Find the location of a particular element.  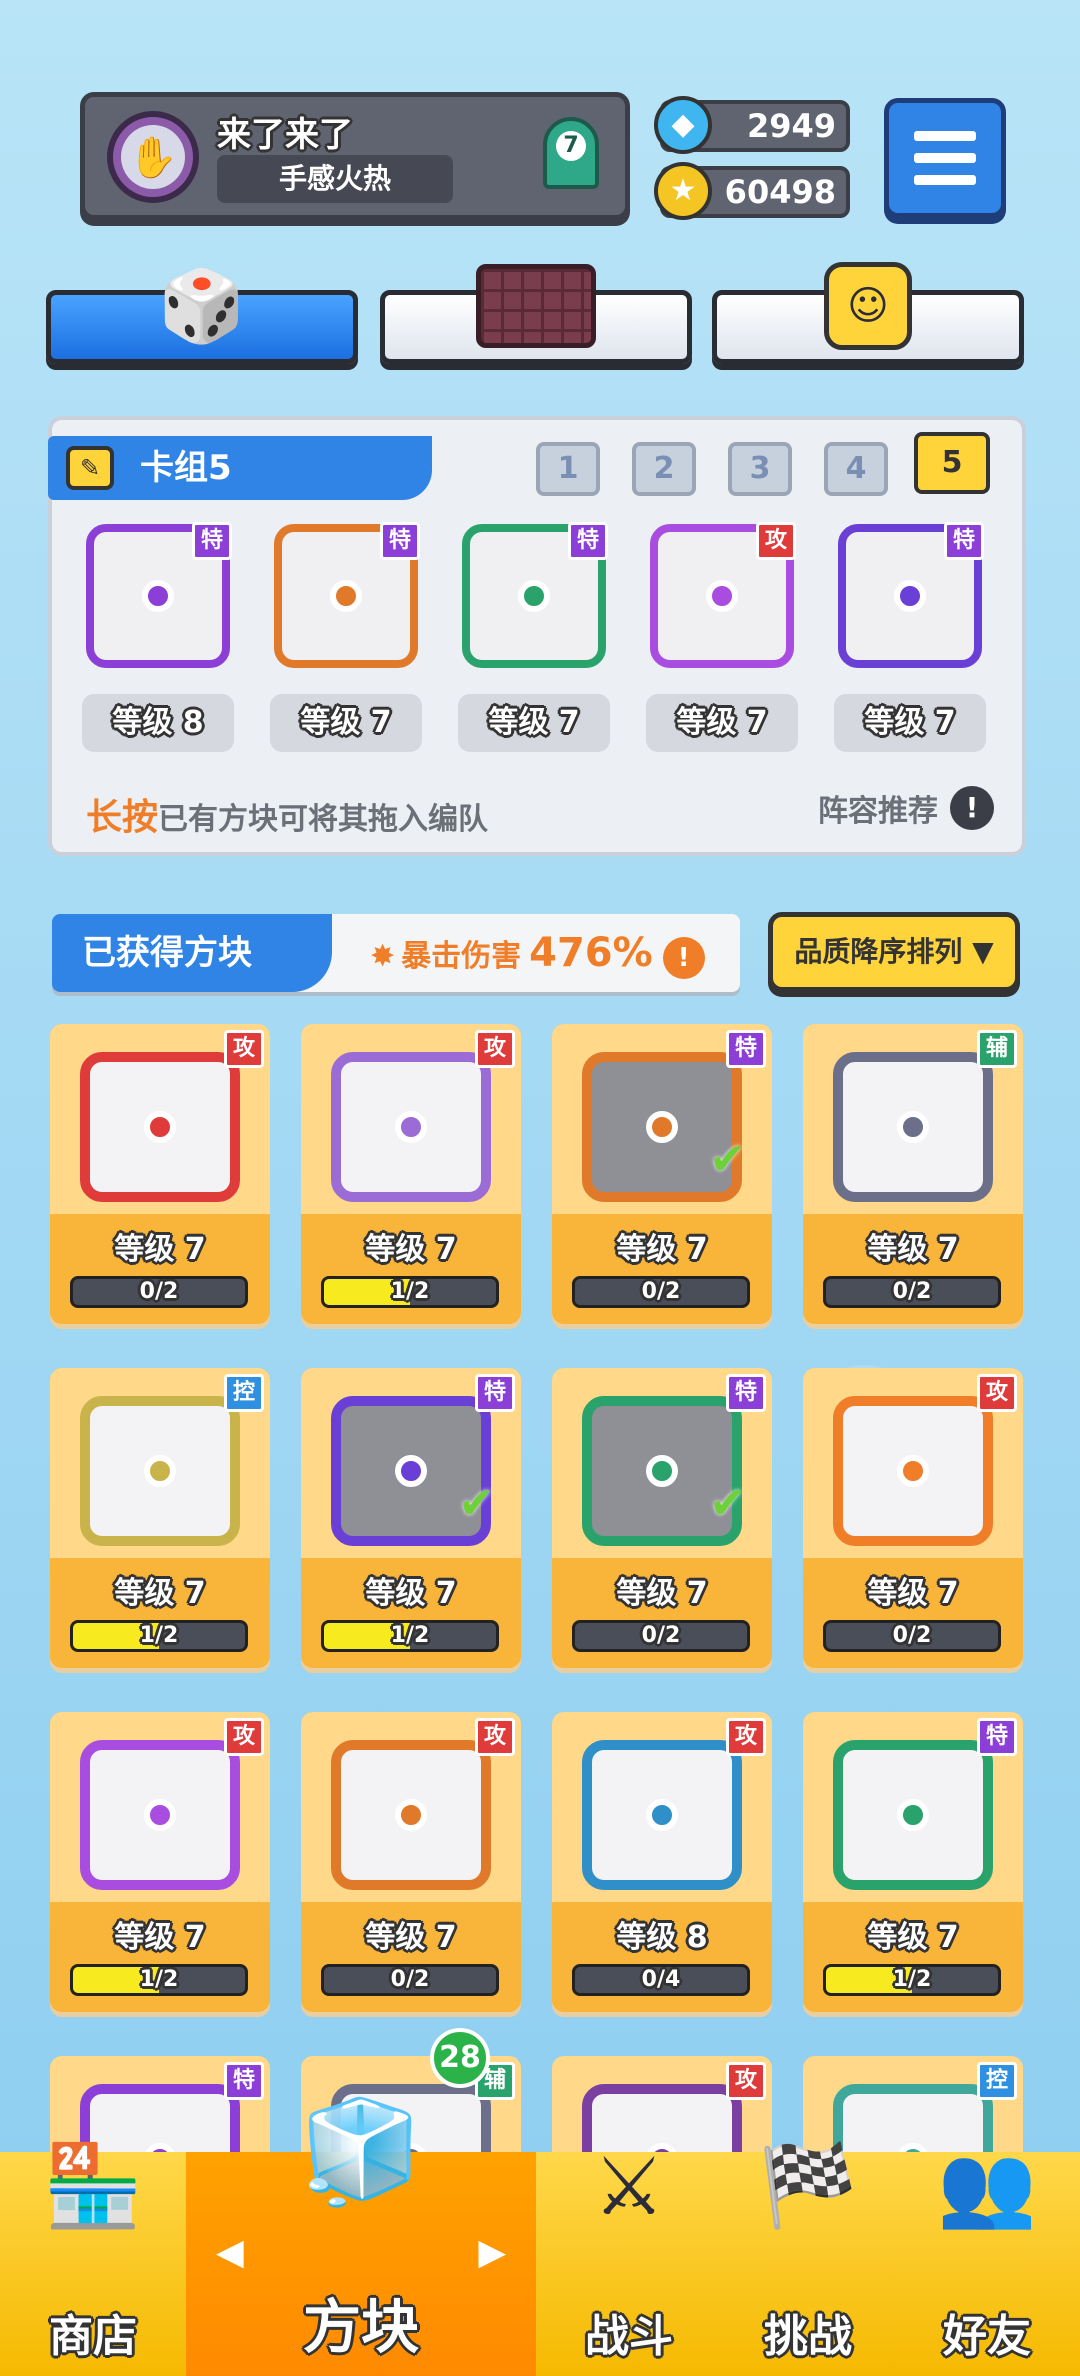

lineup-recommend-button: 阵容推荐 ! is located at coordinates (906, 808).